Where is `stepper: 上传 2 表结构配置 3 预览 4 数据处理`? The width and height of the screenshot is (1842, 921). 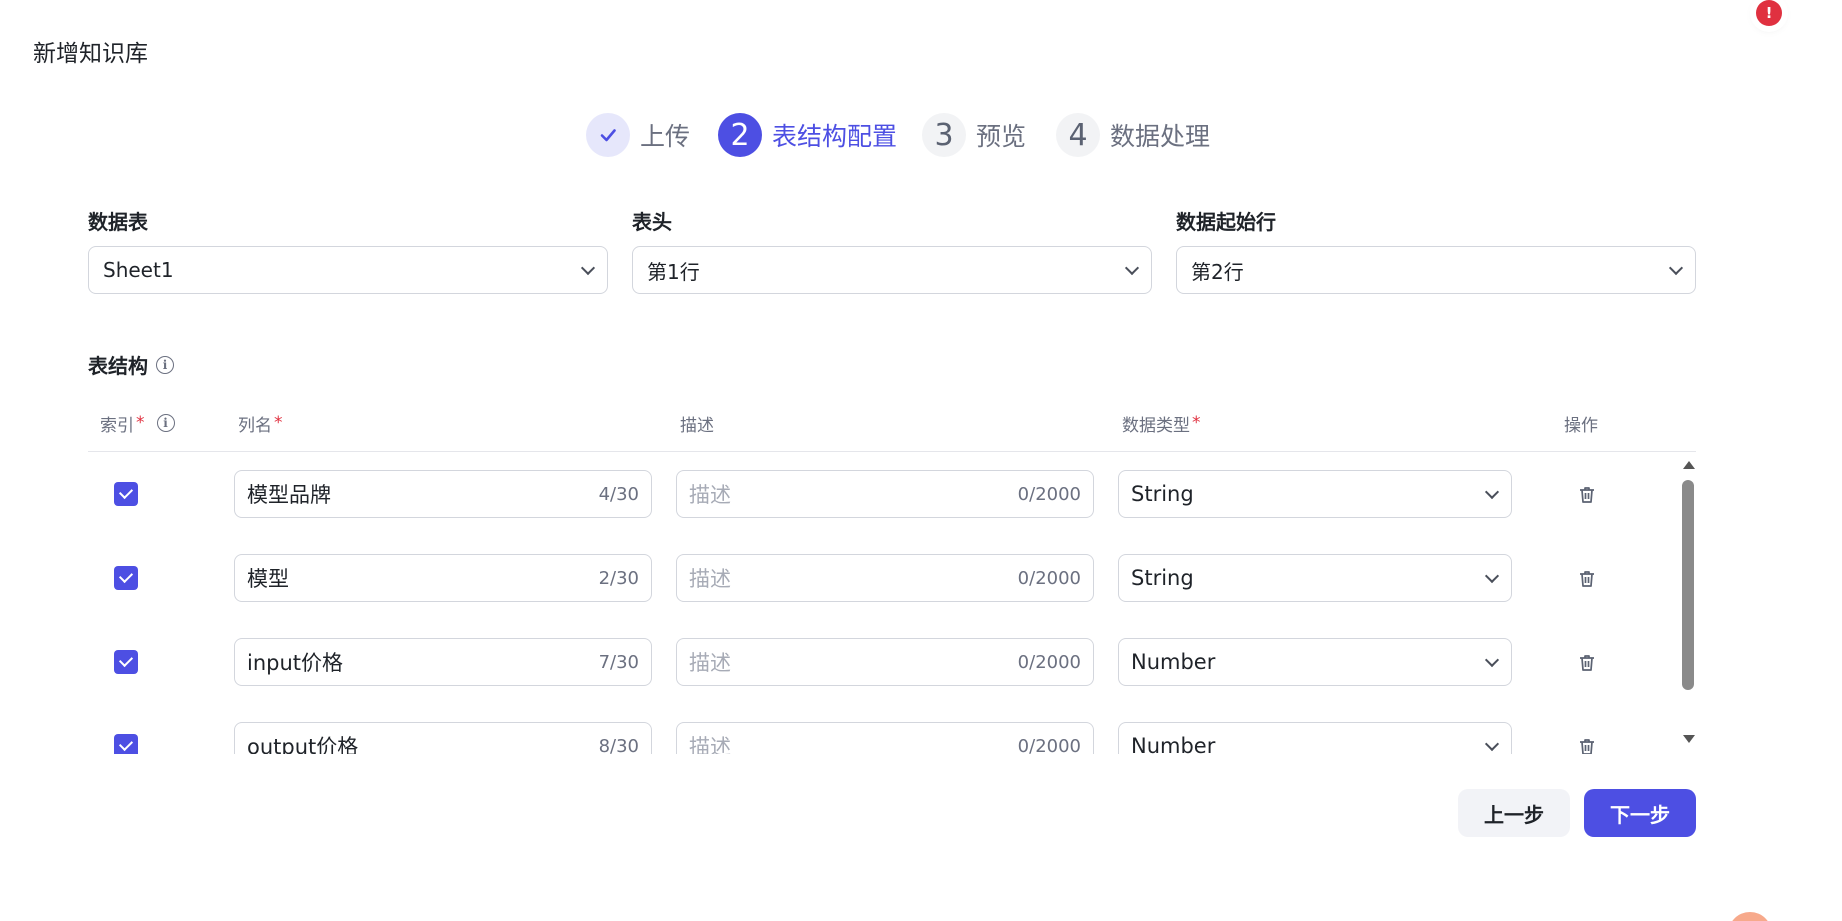 stepper: 上传 2 表结构配置 3 预览 4 数据处理 is located at coordinates (921, 135).